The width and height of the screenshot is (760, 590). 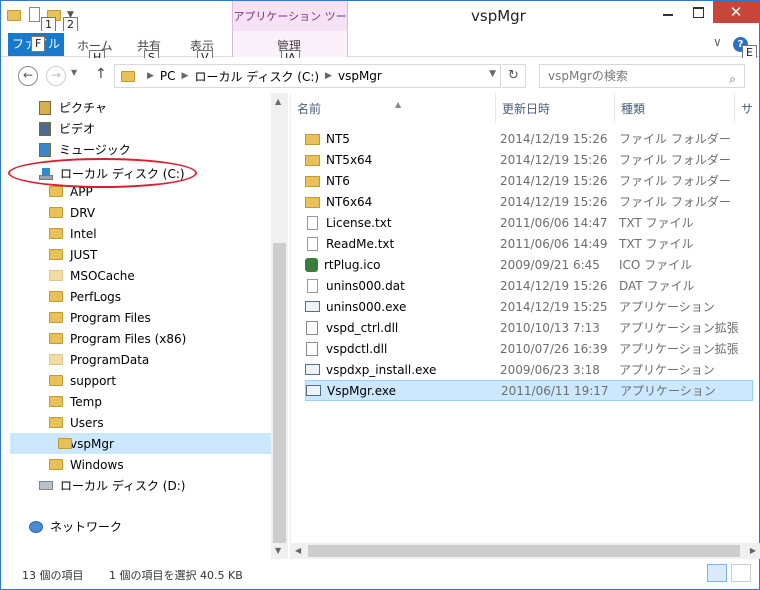 I want to click on scroll-right-icon: ▶, so click(x=753, y=550).